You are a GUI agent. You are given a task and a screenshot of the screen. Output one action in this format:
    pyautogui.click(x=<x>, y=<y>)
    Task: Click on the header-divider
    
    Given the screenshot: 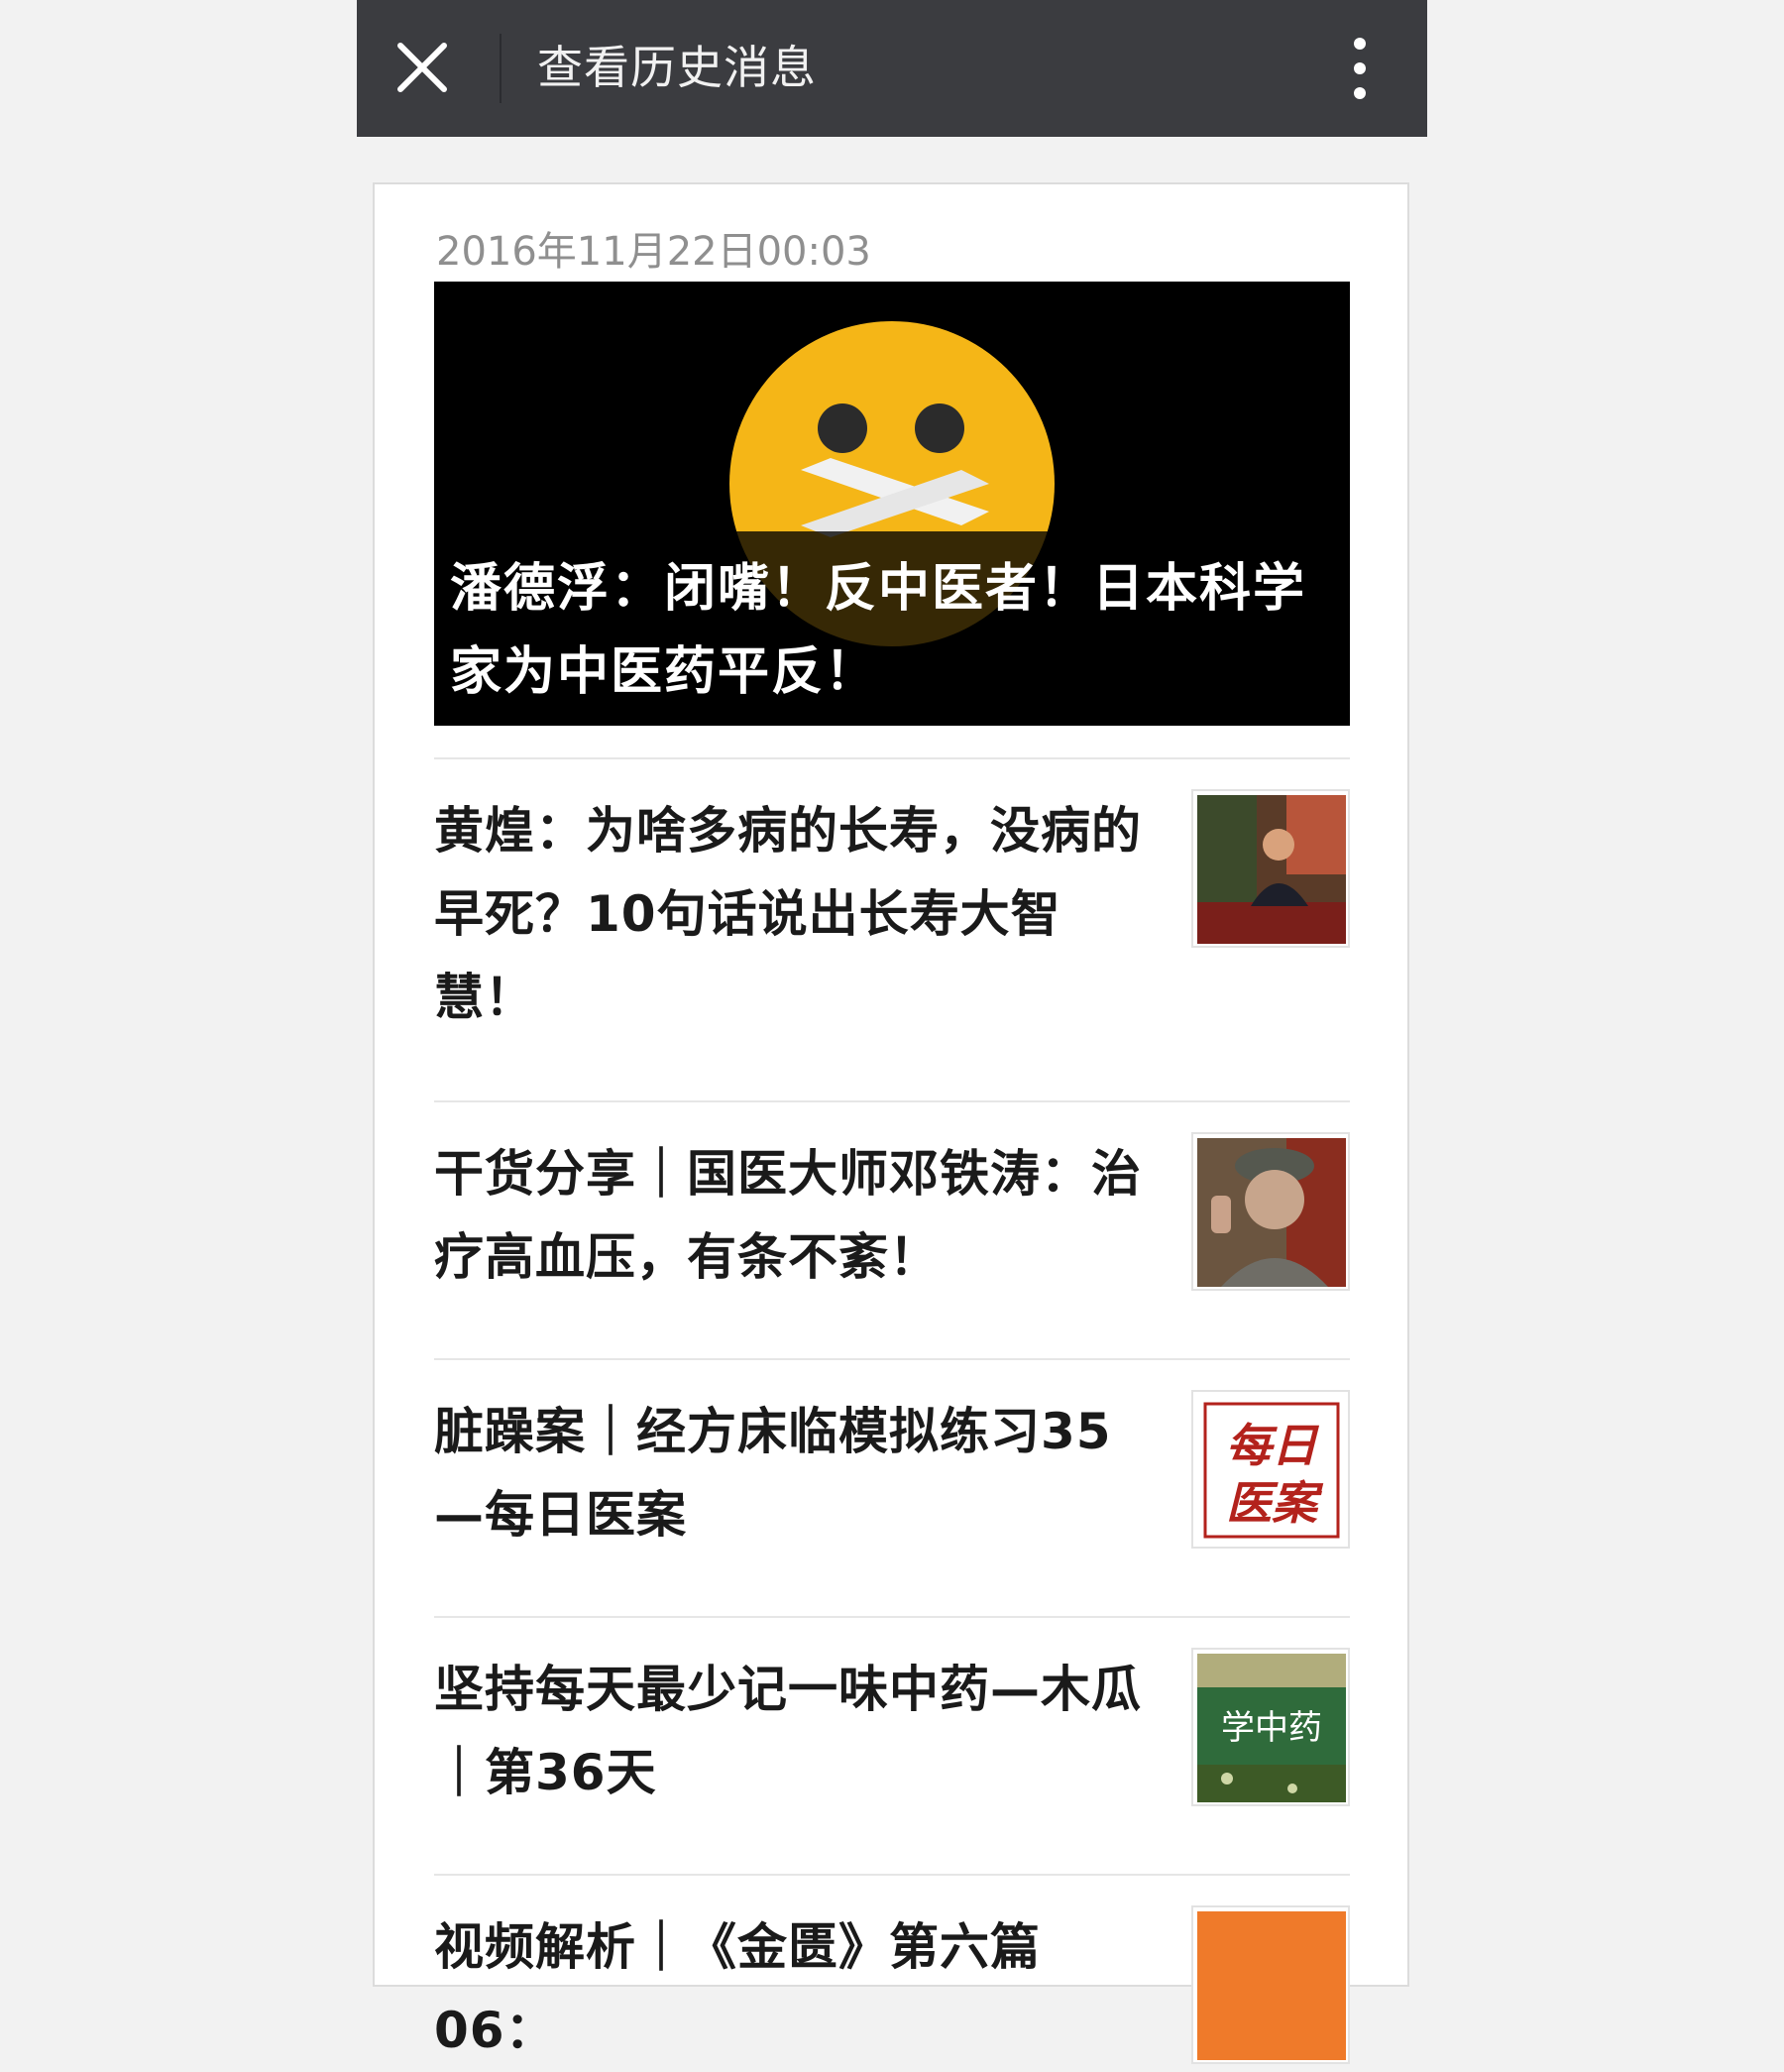 What is the action you would take?
    pyautogui.click(x=501, y=68)
    